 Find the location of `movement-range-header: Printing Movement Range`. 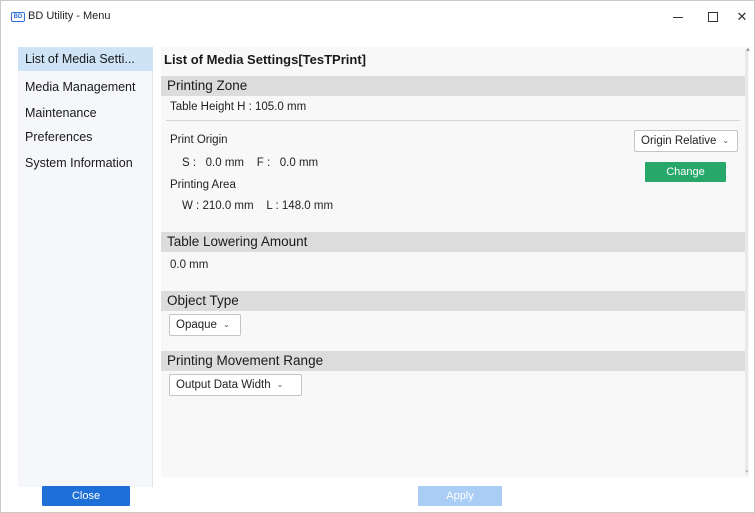

movement-range-header: Printing Movement Range is located at coordinates (453, 361).